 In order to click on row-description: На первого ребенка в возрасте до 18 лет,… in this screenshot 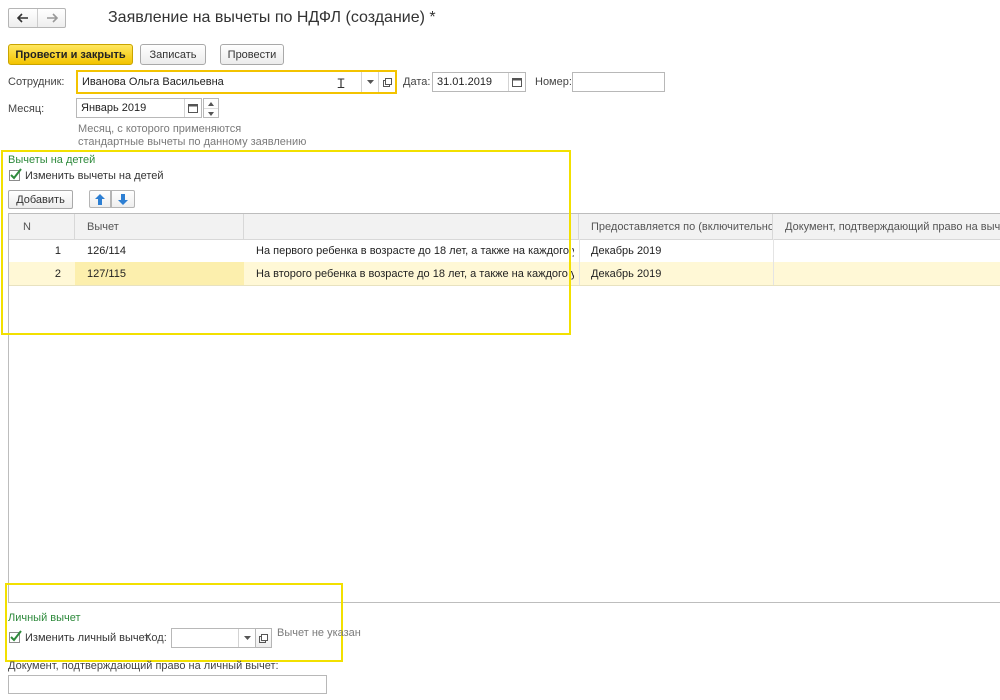, I will do `click(415, 250)`.